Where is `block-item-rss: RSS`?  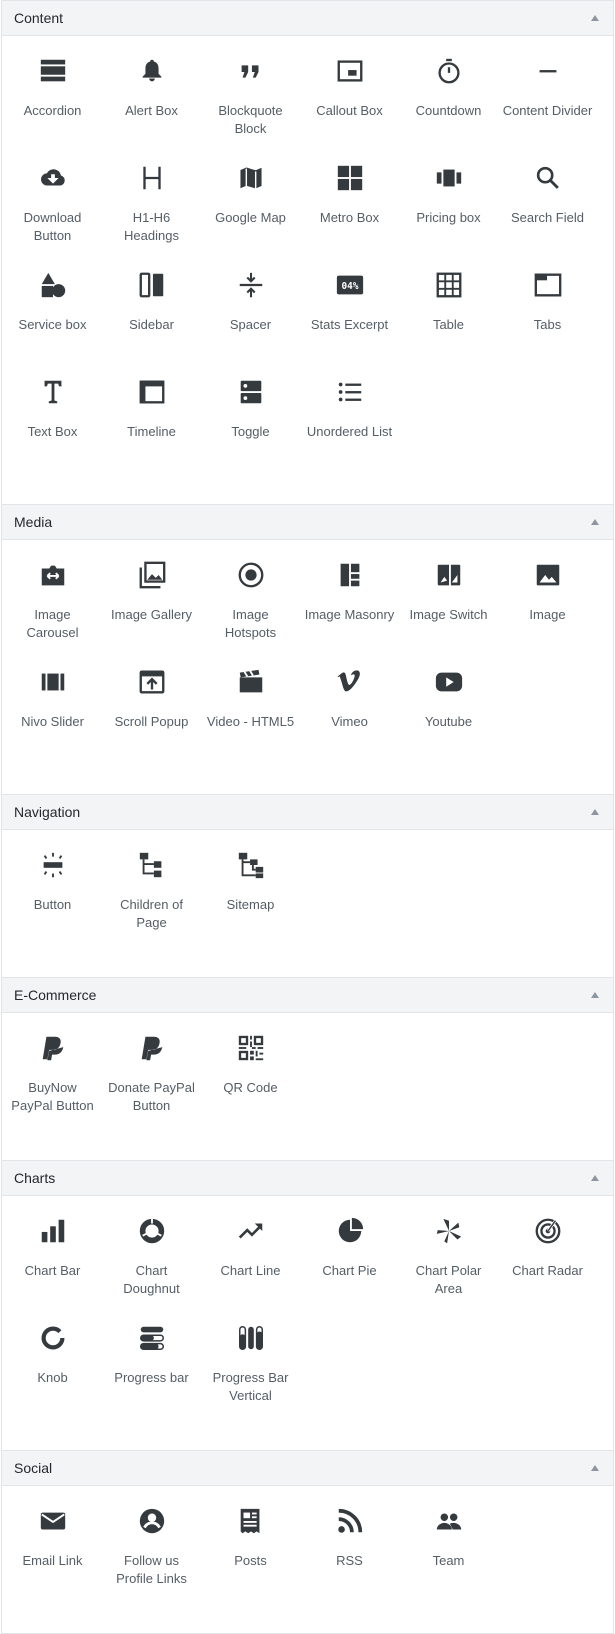
block-item-rss: RSS is located at coordinates (349, 1557).